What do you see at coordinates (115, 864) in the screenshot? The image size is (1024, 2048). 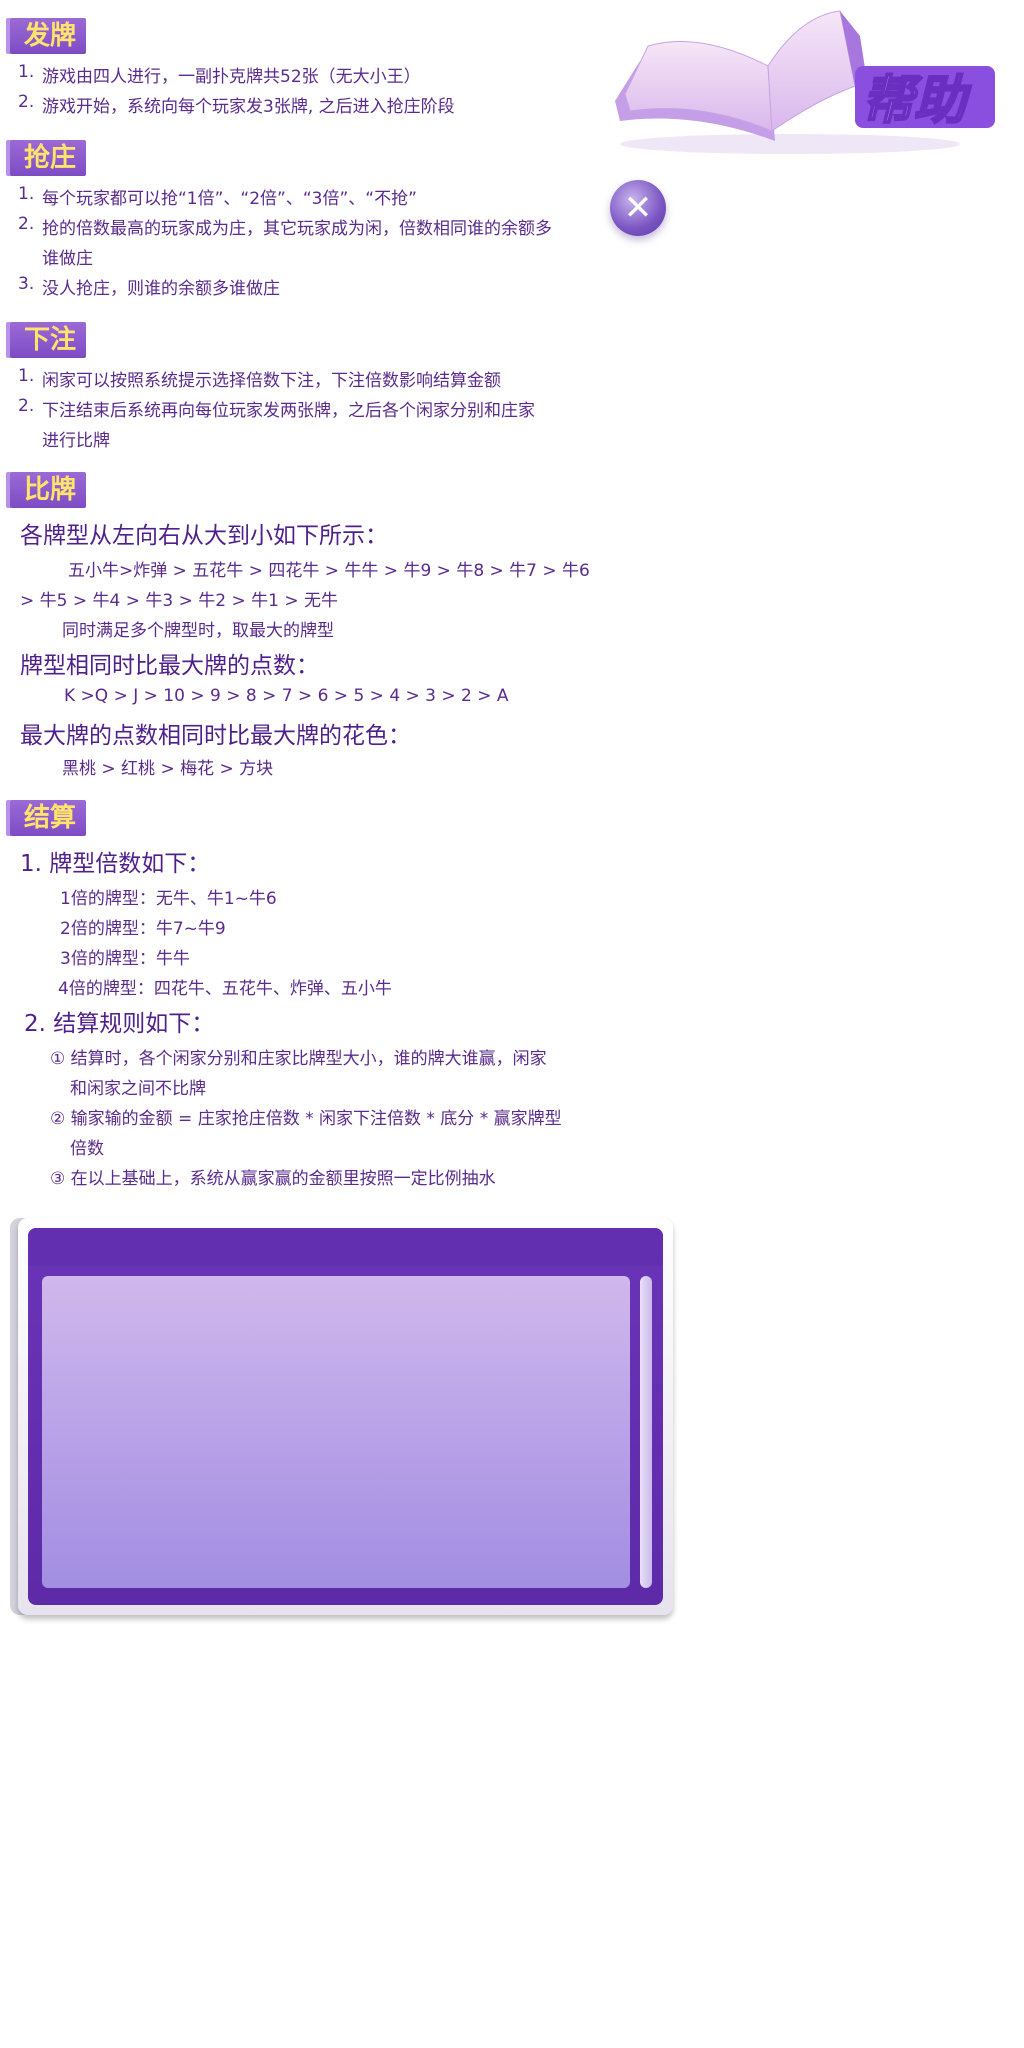 I see `settle-heading-1: 1. 牌型倍数如下：` at bounding box center [115, 864].